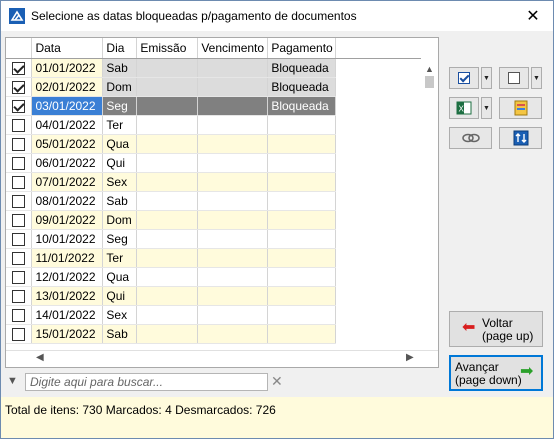  Describe the element at coordinates (120, 315) in the screenshot. I see `day-cell: Sex` at that location.